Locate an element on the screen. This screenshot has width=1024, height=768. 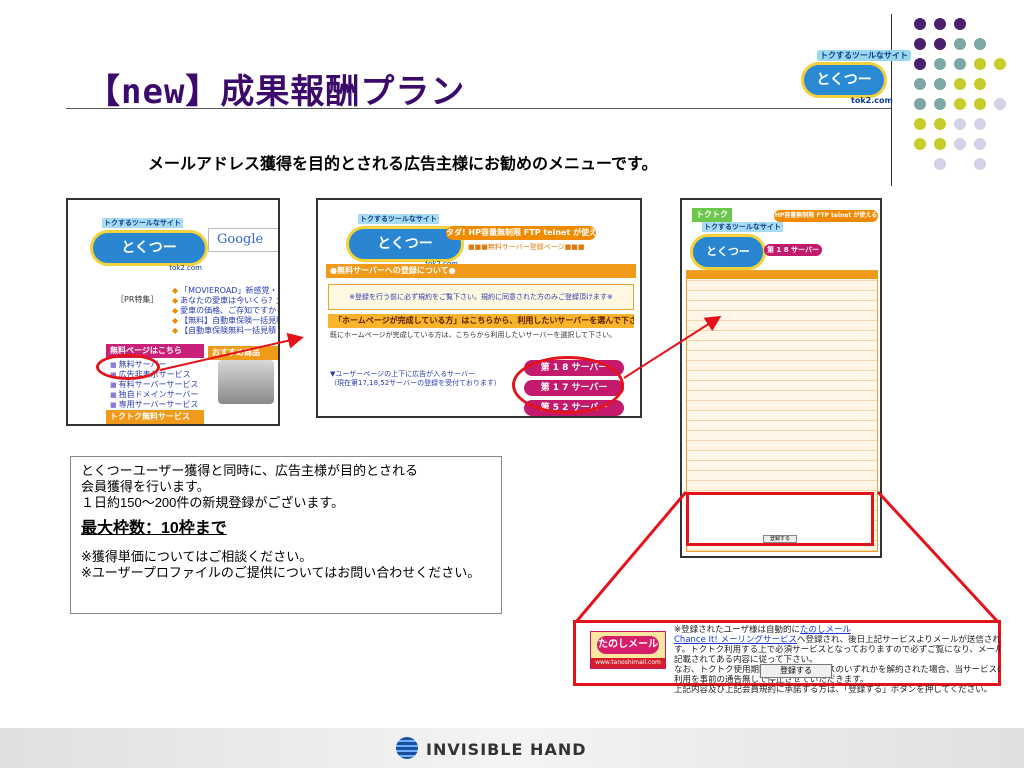
highlight-oval-free-server is located at coordinates (128, 367).